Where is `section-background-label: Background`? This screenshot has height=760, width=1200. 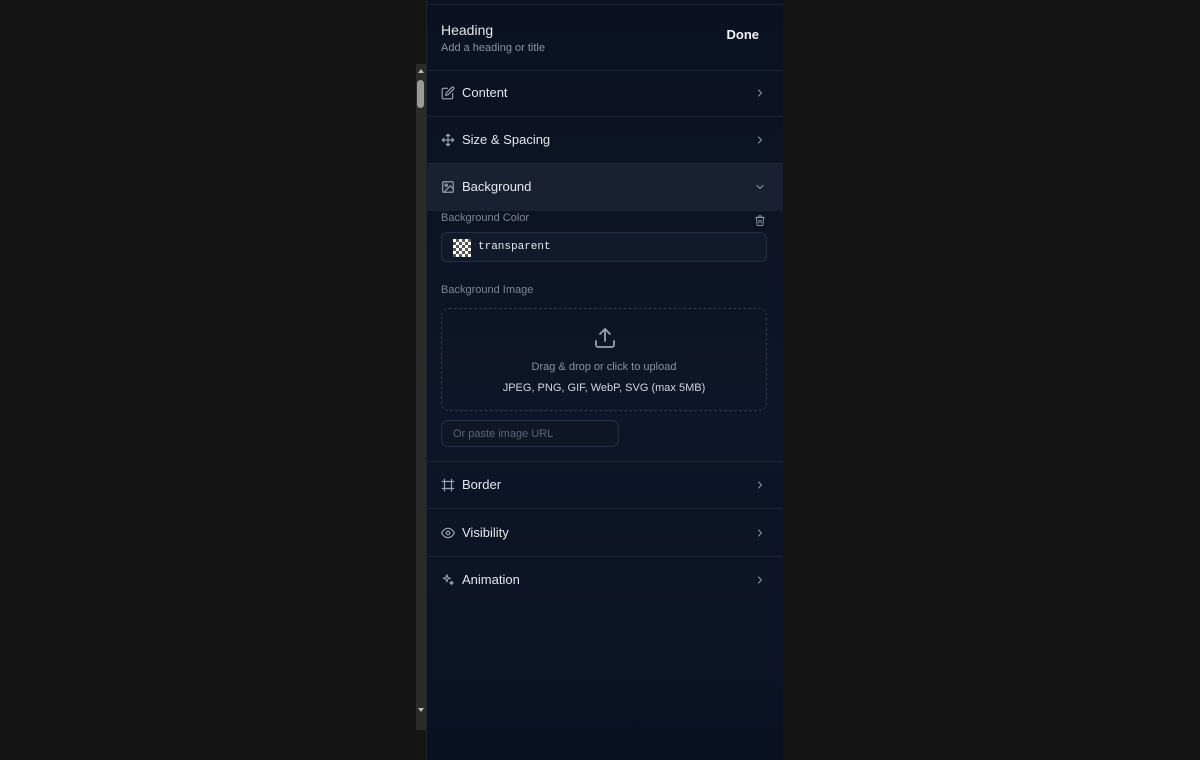
section-background-label: Background is located at coordinates (497, 186).